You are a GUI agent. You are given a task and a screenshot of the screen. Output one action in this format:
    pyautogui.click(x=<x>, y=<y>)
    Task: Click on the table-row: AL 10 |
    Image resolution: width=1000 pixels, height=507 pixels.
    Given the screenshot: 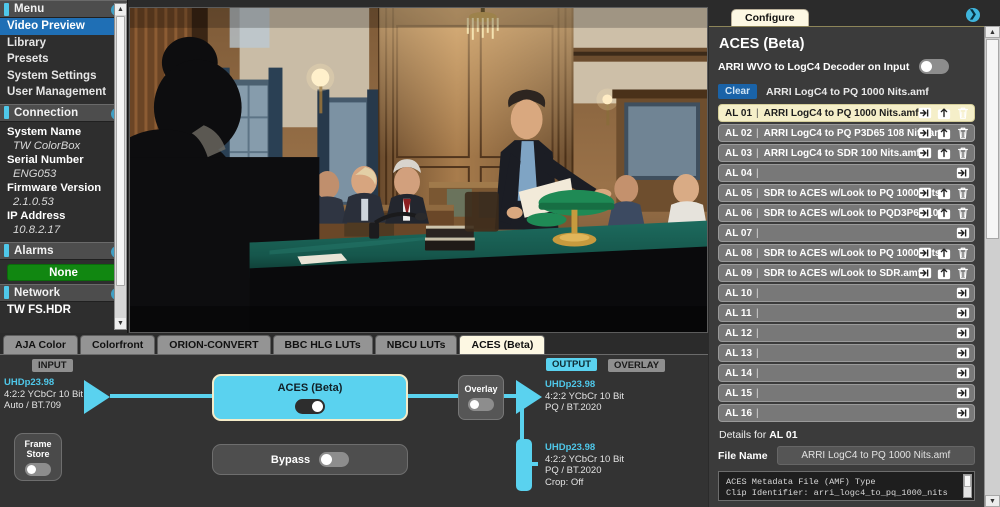 What is the action you would take?
    pyautogui.click(x=846, y=293)
    